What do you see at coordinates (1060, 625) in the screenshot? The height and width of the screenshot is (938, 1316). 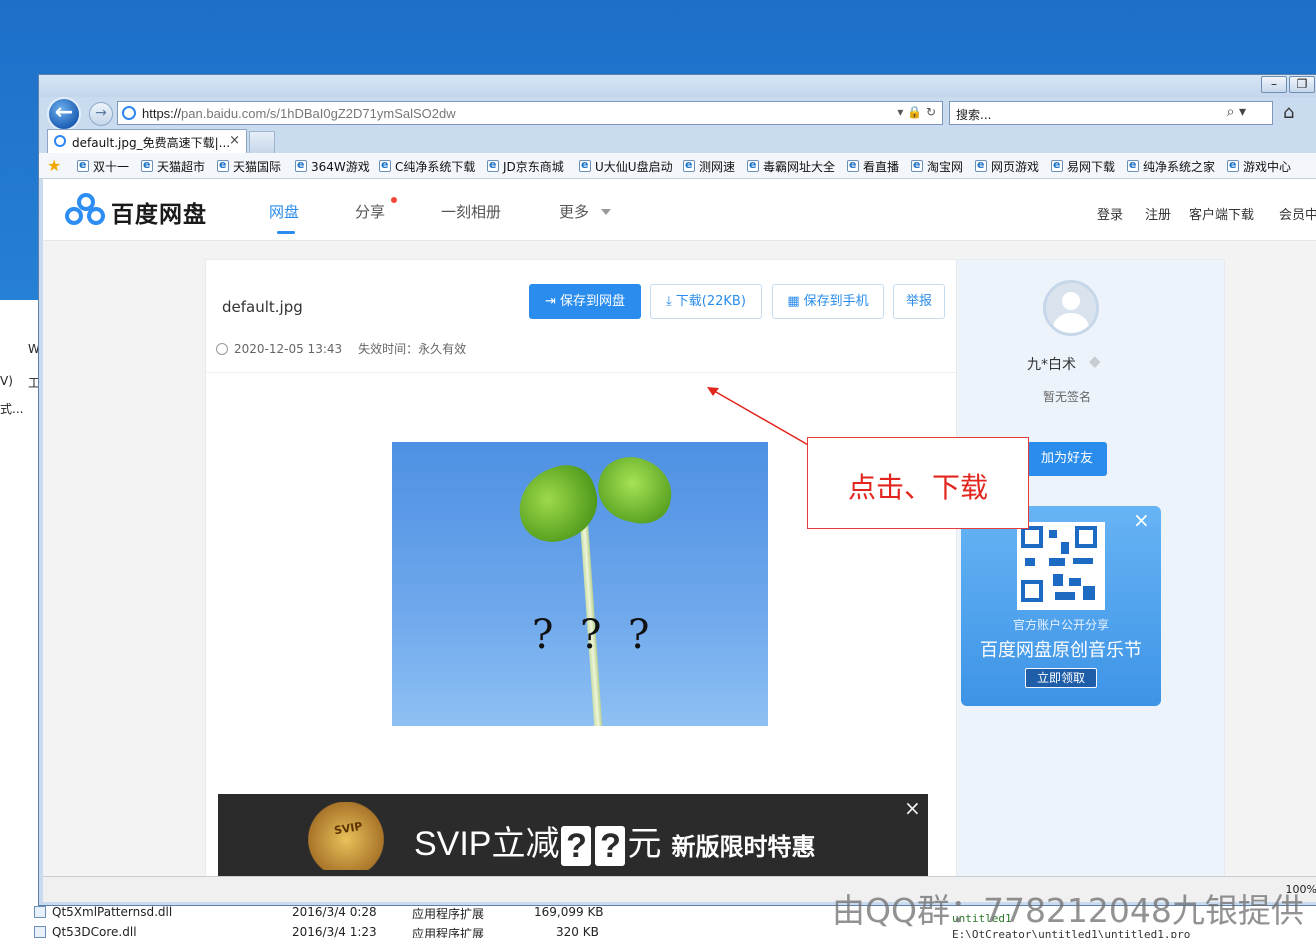 I see `qr-caption: 官方账户公开分享` at bounding box center [1060, 625].